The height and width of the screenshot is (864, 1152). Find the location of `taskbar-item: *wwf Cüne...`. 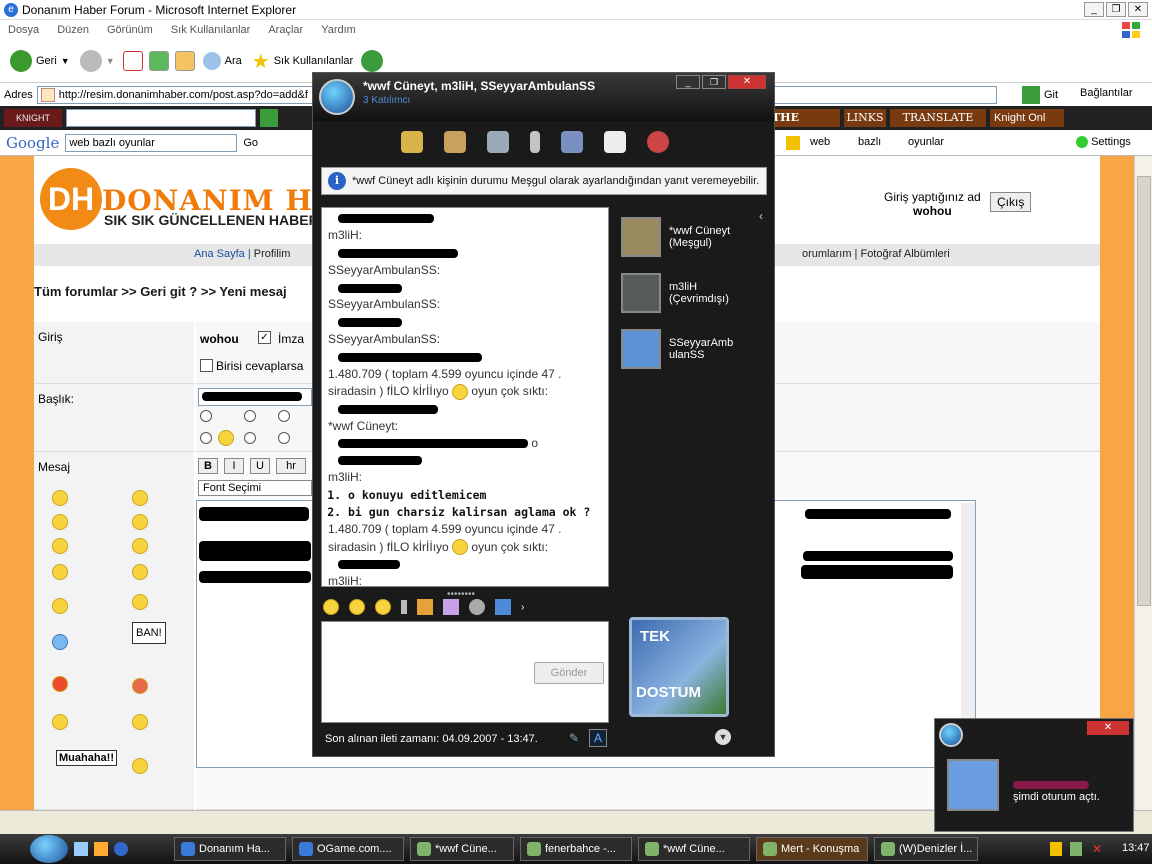

taskbar-item: *wwf Cüne... is located at coordinates (694, 849).